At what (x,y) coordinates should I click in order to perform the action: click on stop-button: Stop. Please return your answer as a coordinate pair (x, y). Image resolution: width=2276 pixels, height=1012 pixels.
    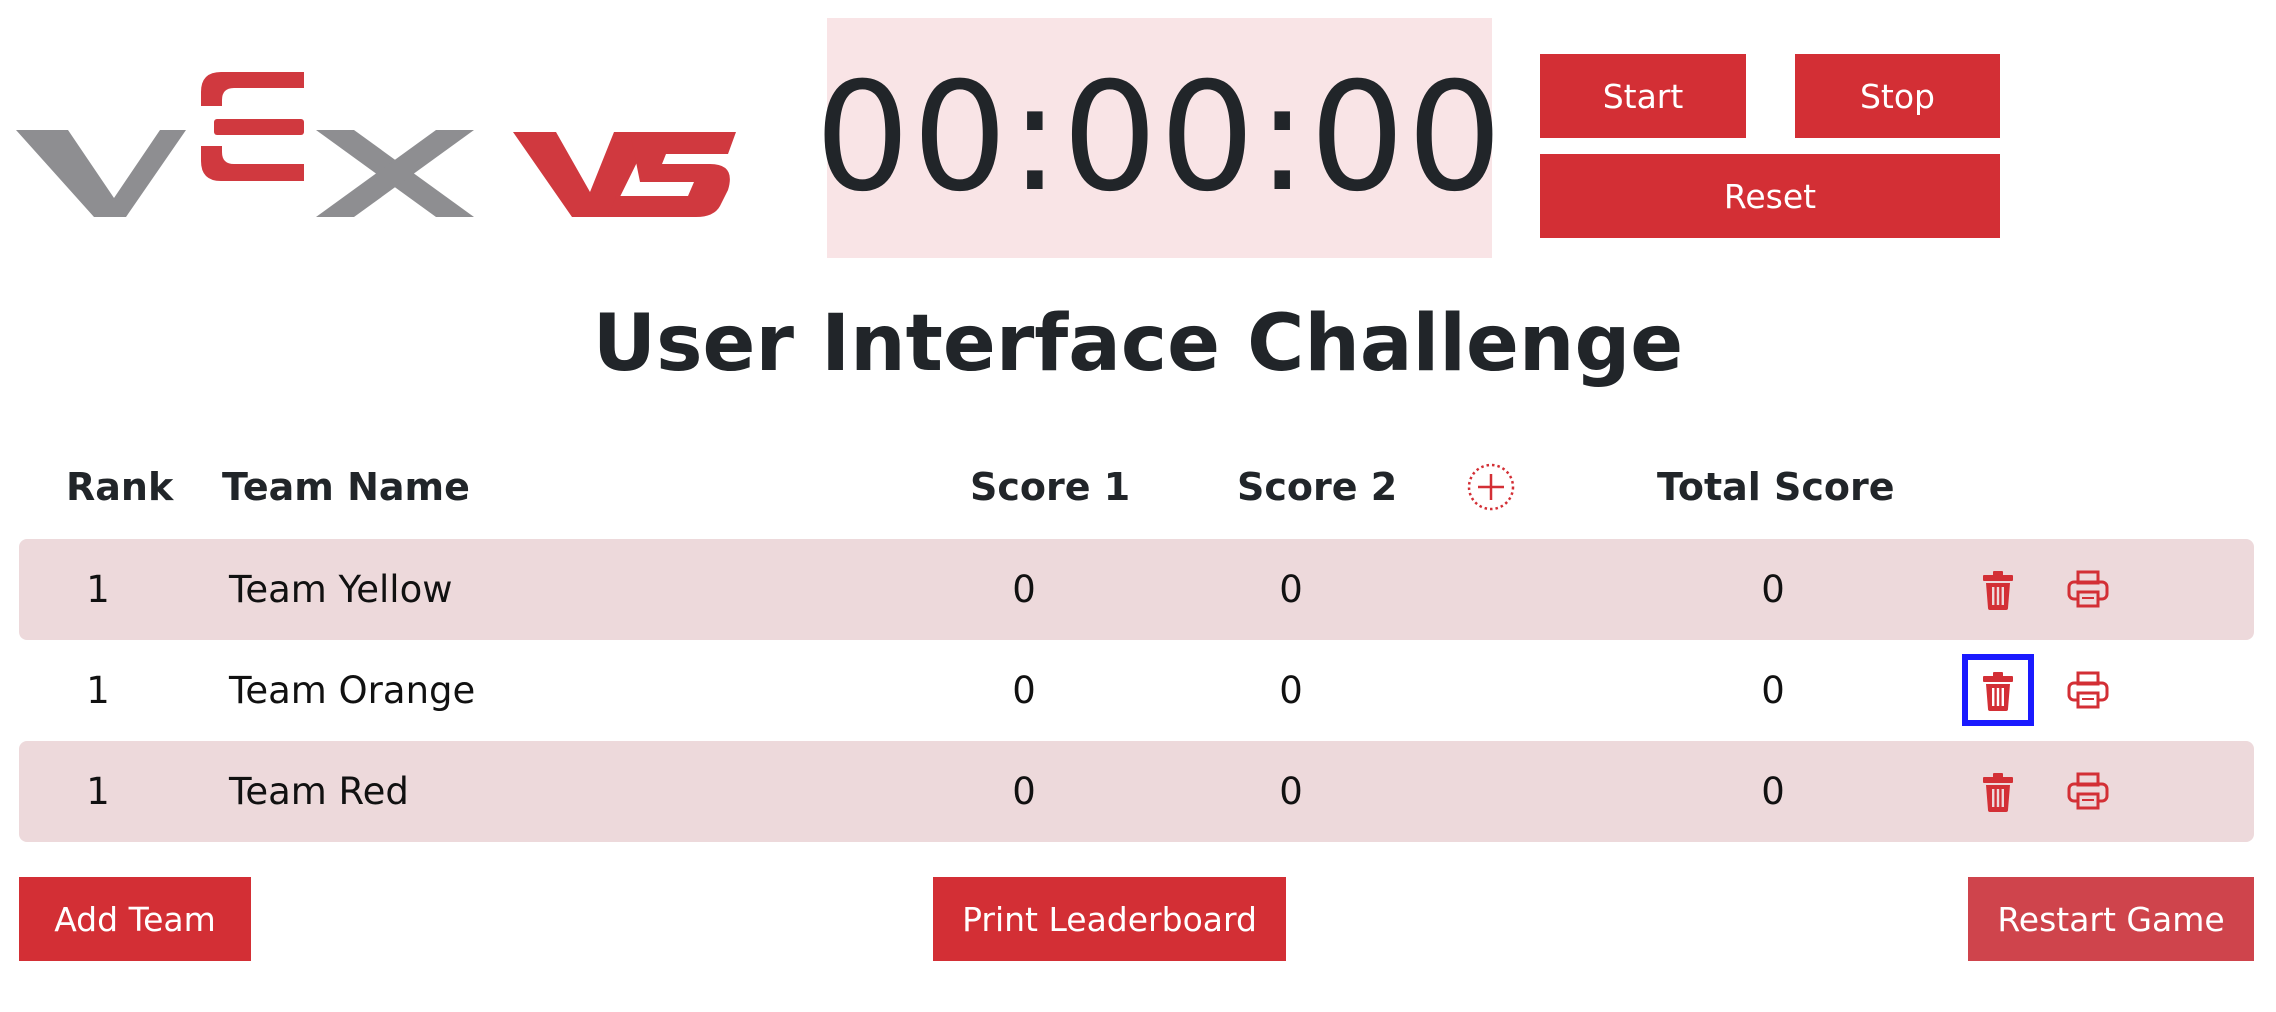
    Looking at the image, I should click on (1897, 96).